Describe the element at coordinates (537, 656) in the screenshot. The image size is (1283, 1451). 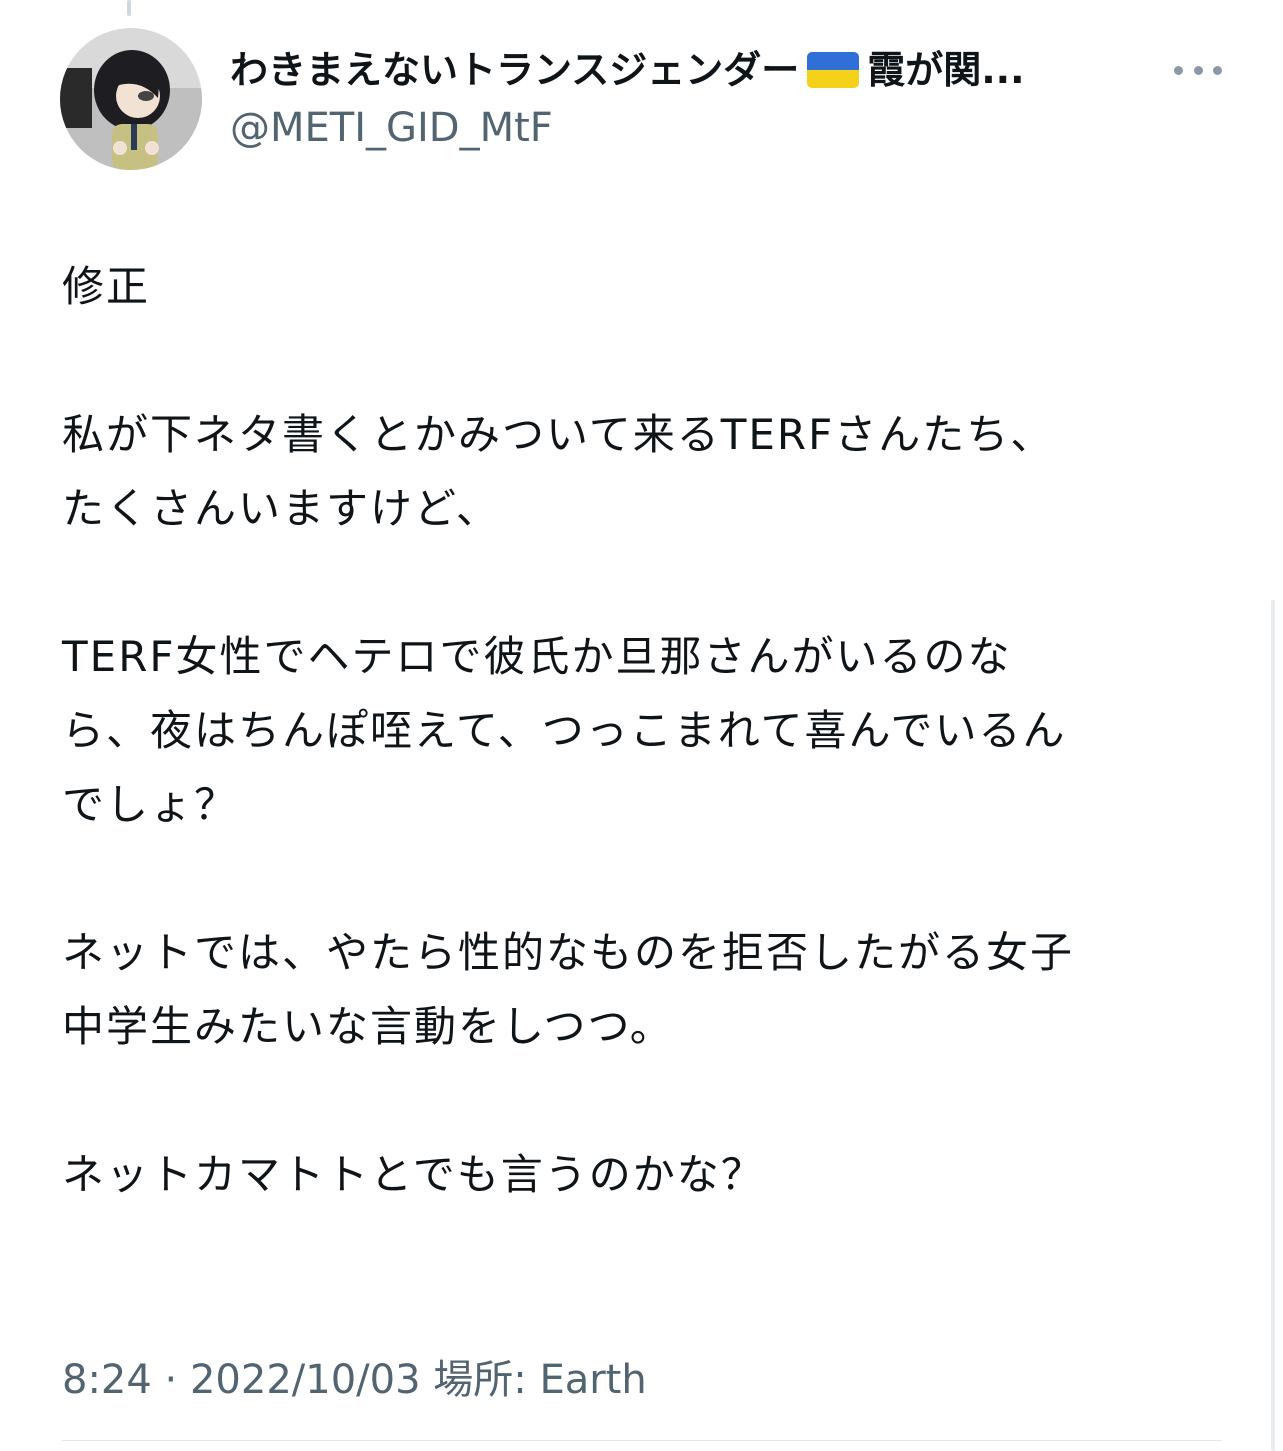
I see `tweet-line: TERF女性でヘテロで彼氏か旦那さんがいるのな` at that location.